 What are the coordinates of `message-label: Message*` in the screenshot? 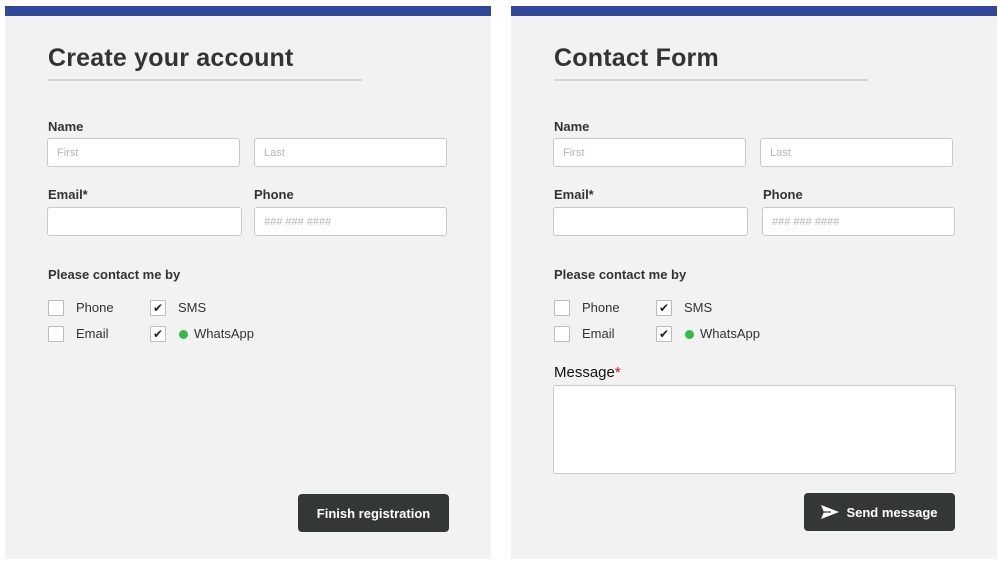 It's located at (587, 372).